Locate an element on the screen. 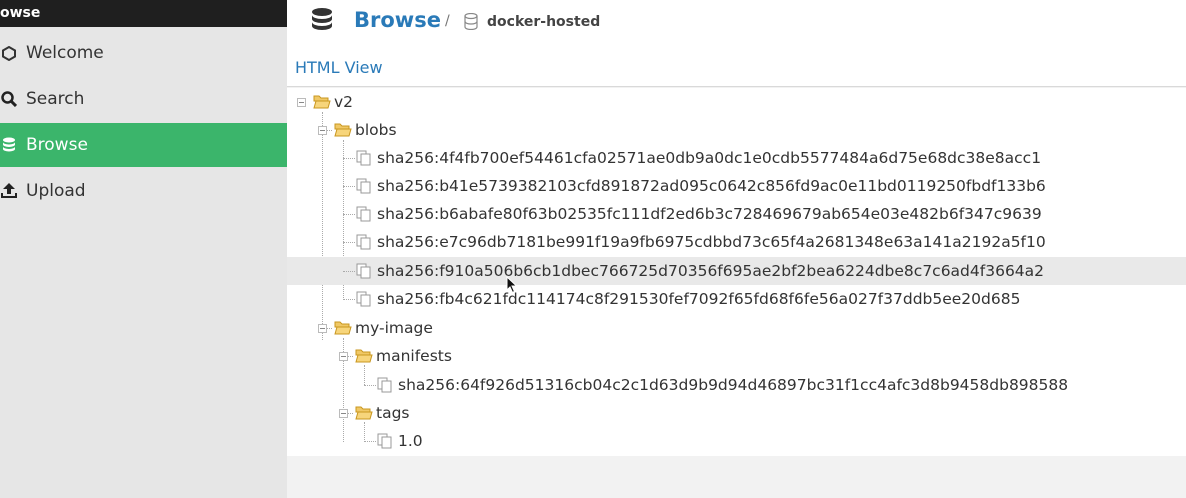 This screenshot has height=498, width=1186. hexagon-icon is located at coordinates (9, 53).